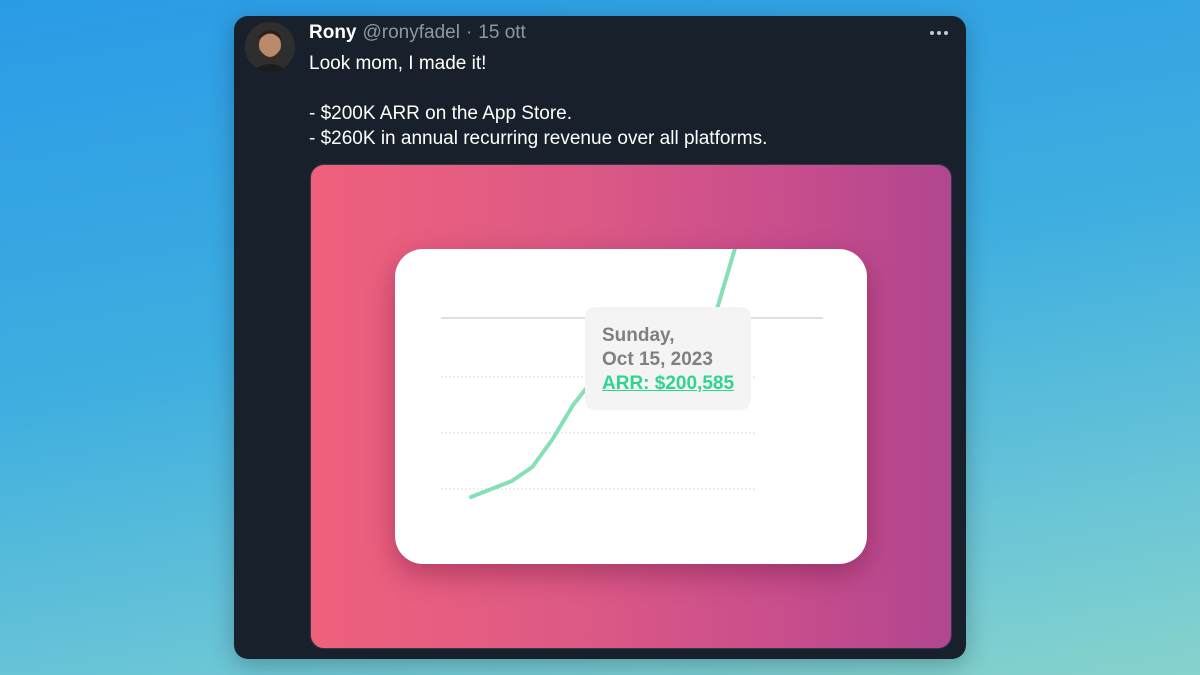 The height and width of the screenshot is (675, 1200). What do you see at coordinates (333, 33) in the screenshot?
I see `author-name: Rony` at bounding box center [333, 33].